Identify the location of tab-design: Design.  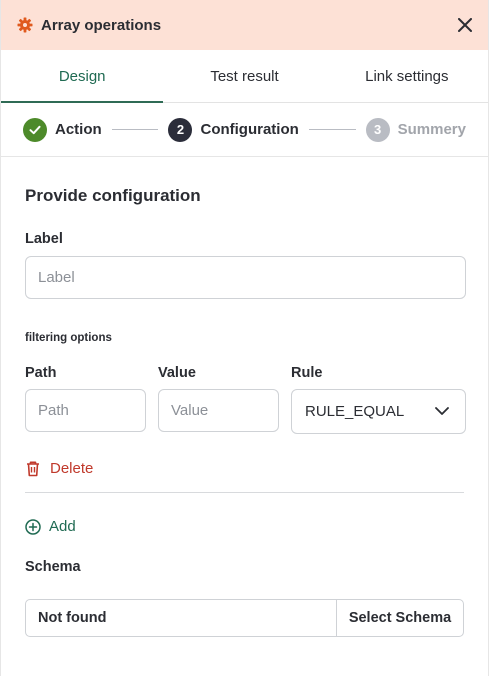
(82, 76).